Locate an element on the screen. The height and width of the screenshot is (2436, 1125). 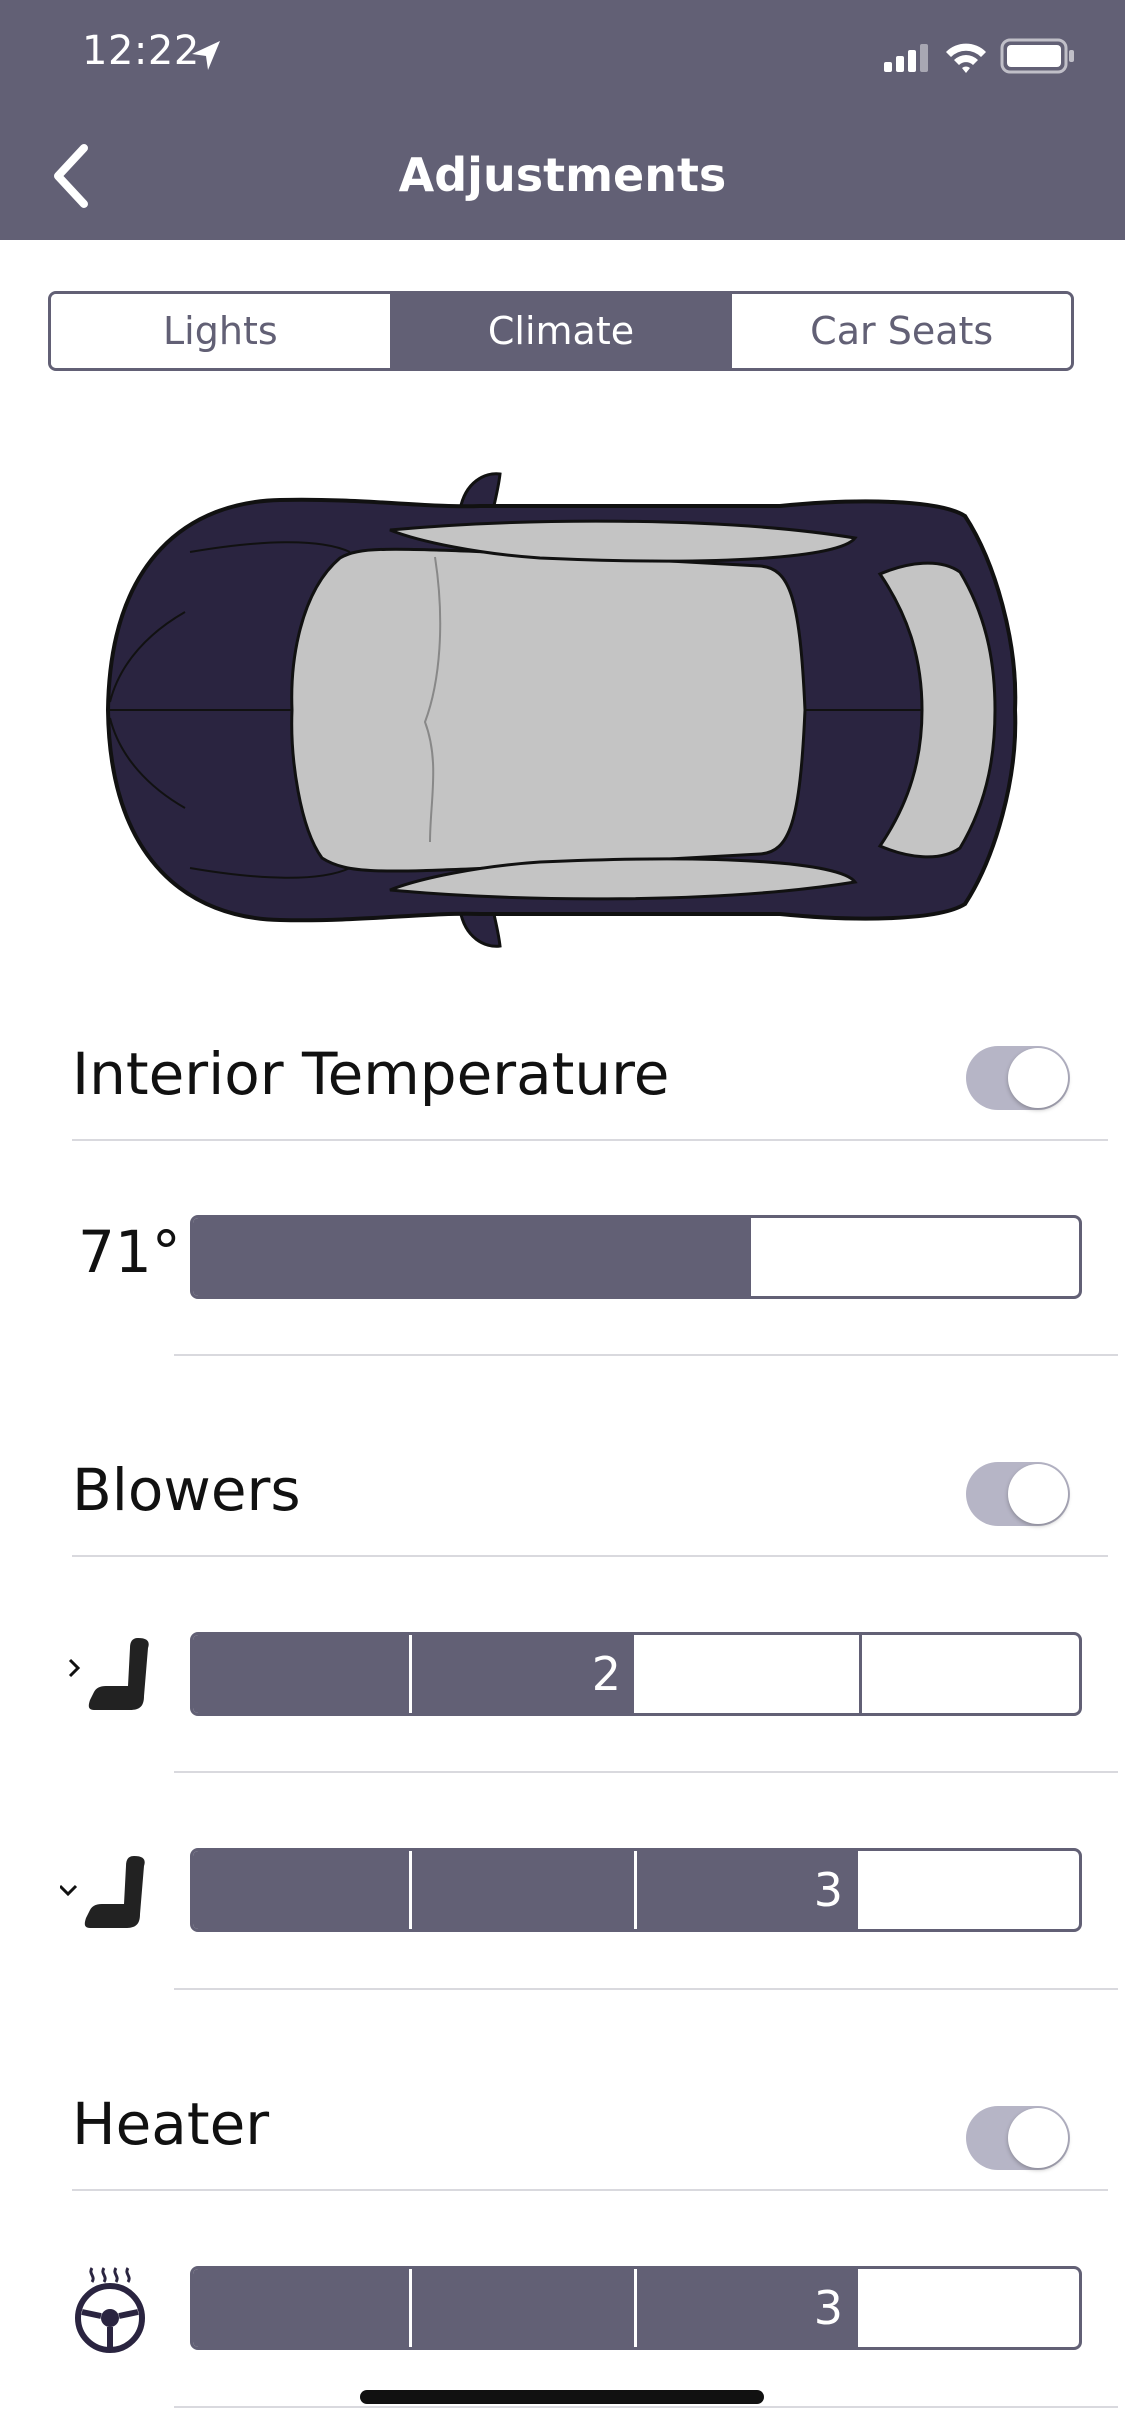
heater-level-bar: 3 is located at coordinates (636, 2308).